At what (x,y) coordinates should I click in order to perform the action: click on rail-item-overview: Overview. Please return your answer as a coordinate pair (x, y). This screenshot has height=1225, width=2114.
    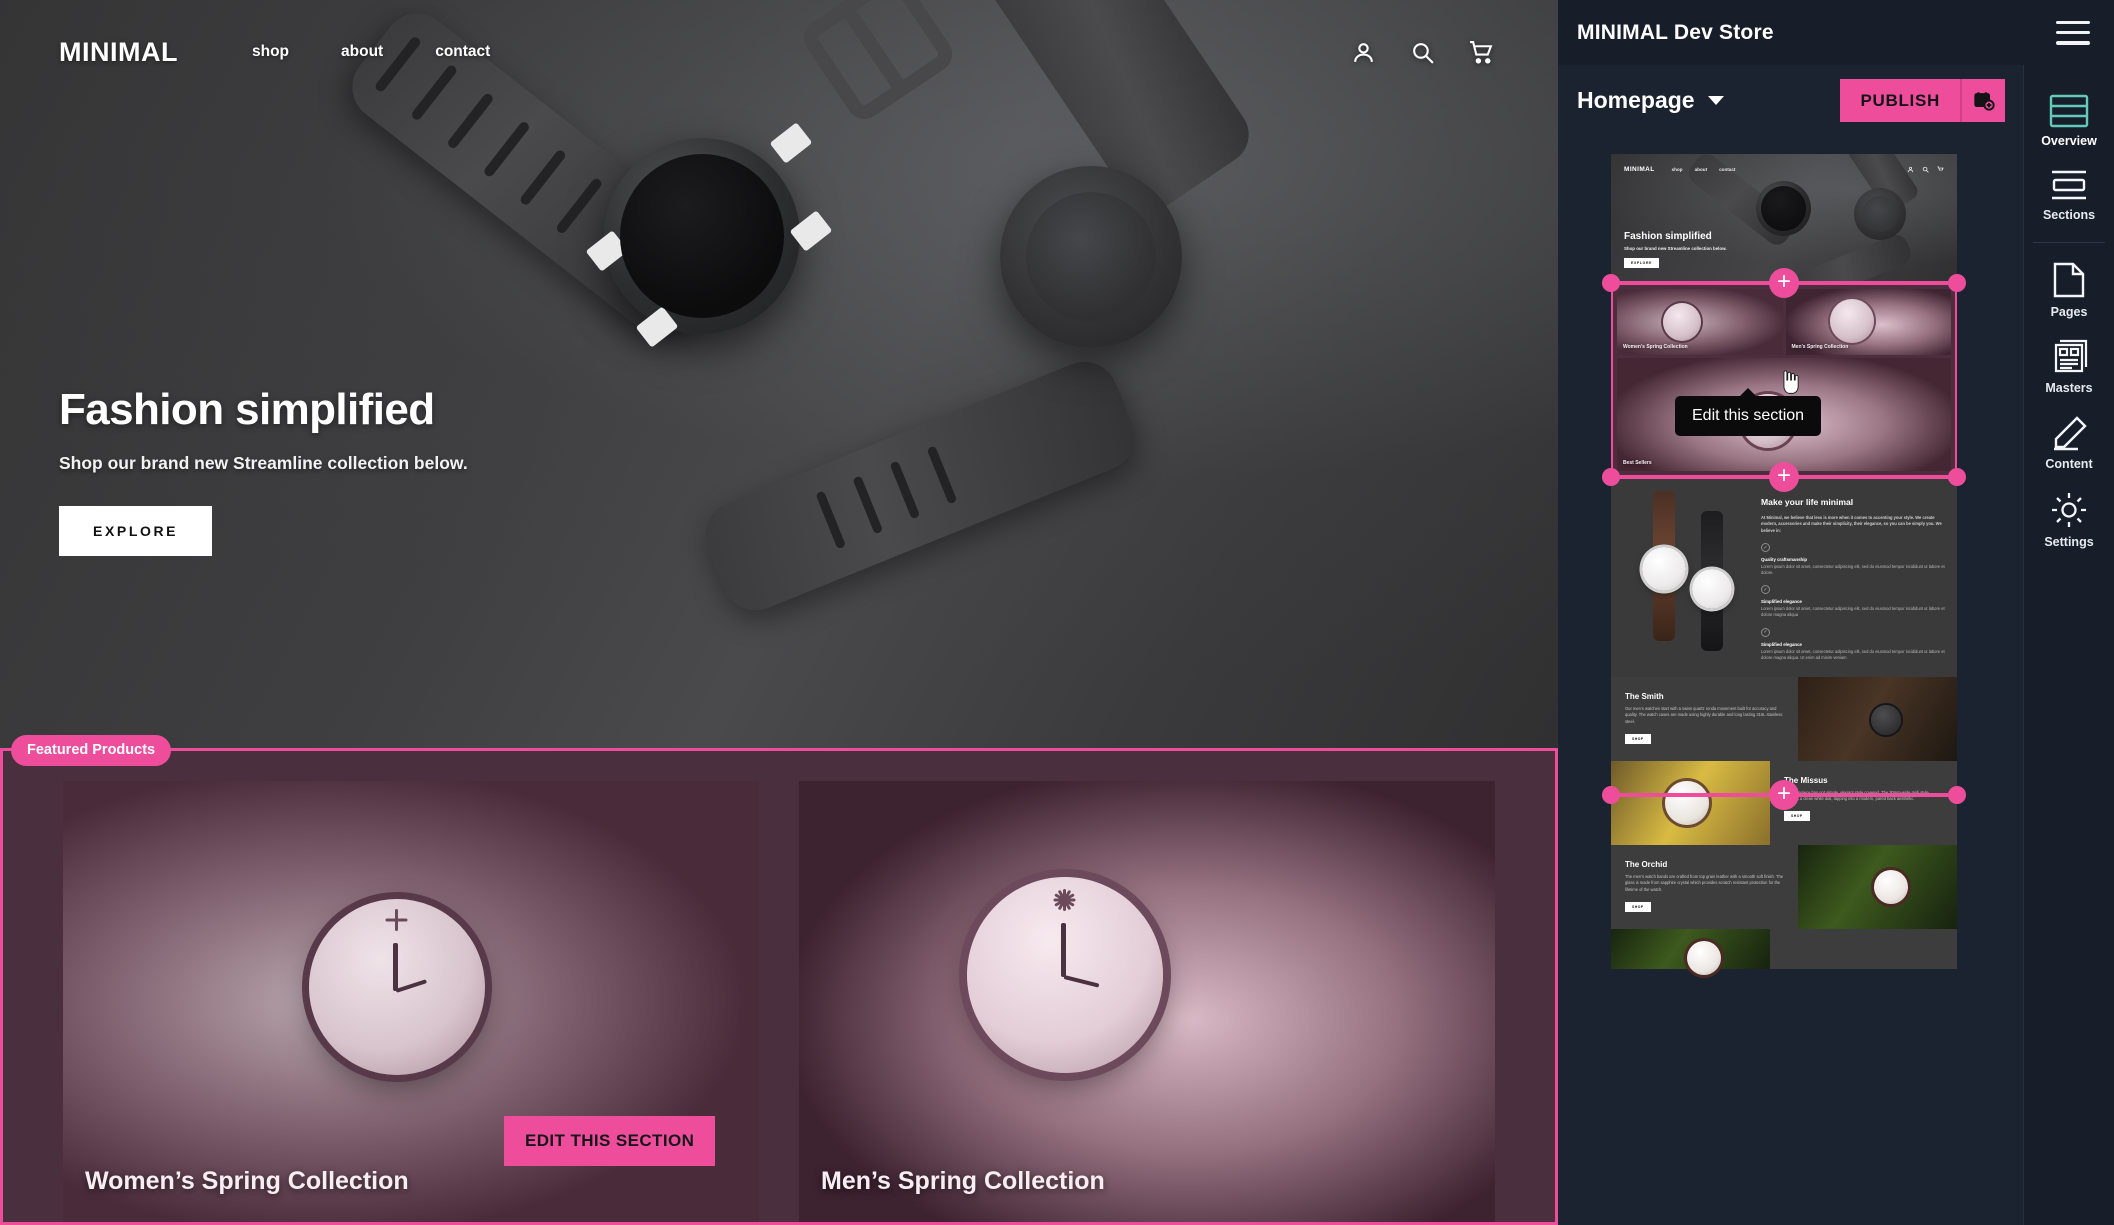
    Looking at the image, I should click on (2069, 120).